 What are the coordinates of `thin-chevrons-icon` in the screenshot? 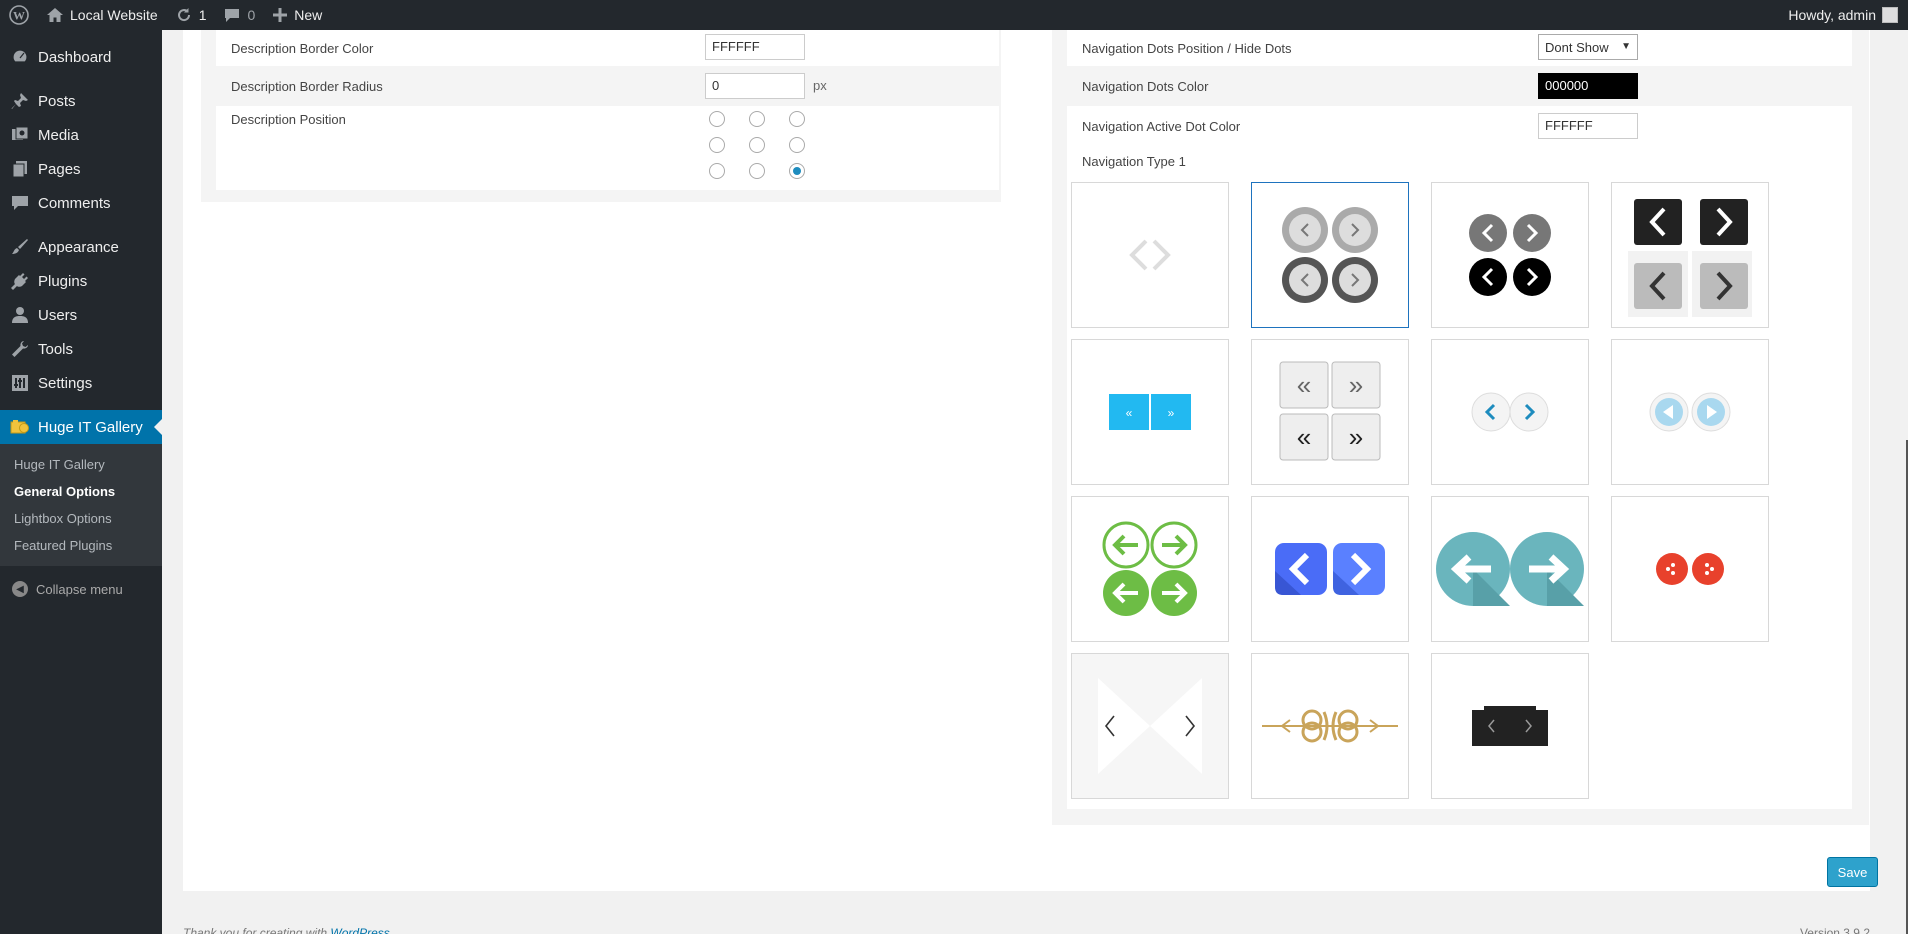 It's located at (1150, 255).